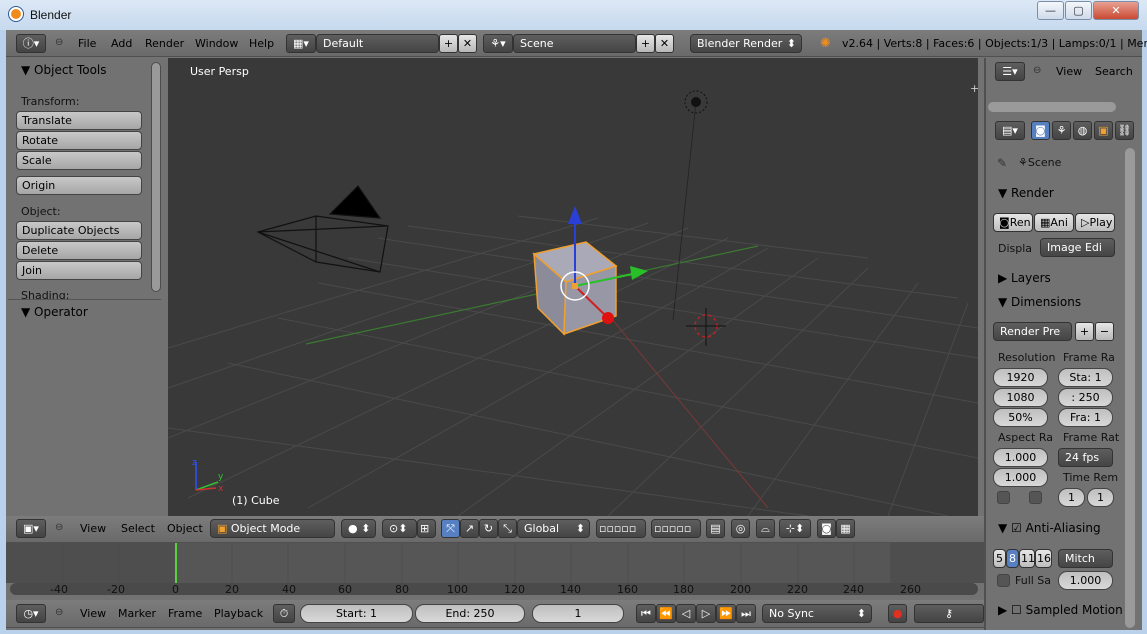  Describe the element at coordinates (1003, 580) in the screenshot. I see `full-sample-checkbox` at that location.